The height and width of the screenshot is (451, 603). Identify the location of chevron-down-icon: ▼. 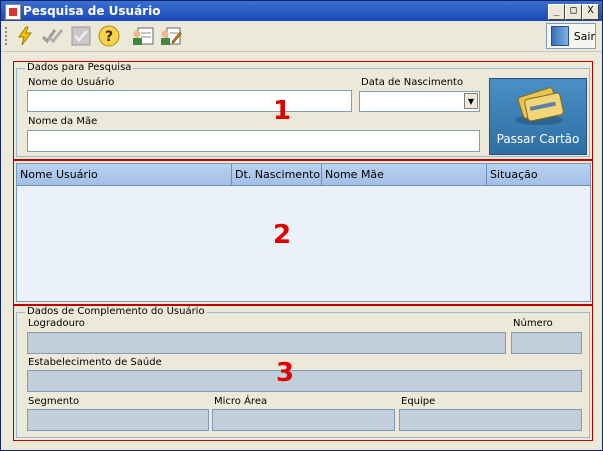
(471, 101).